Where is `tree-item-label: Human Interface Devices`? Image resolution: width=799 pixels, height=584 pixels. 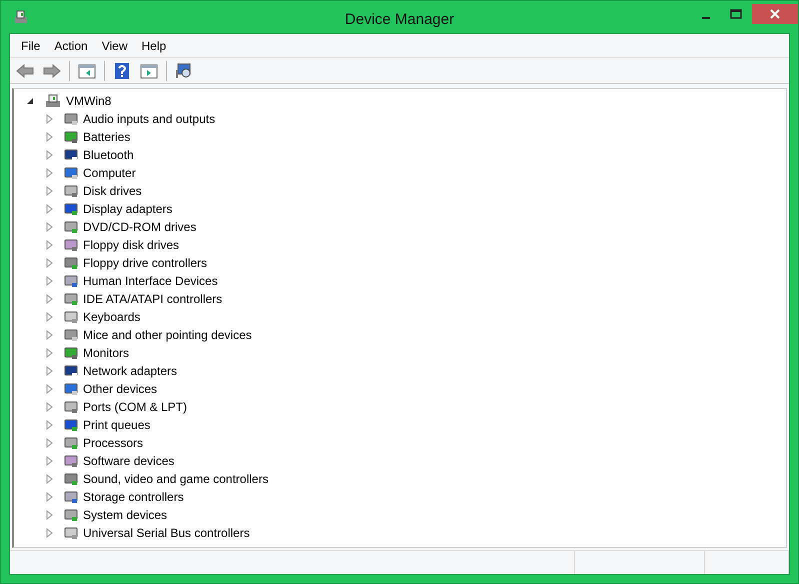 tree-item-label: Human Interface Devices is located at coordinates (150, 281).